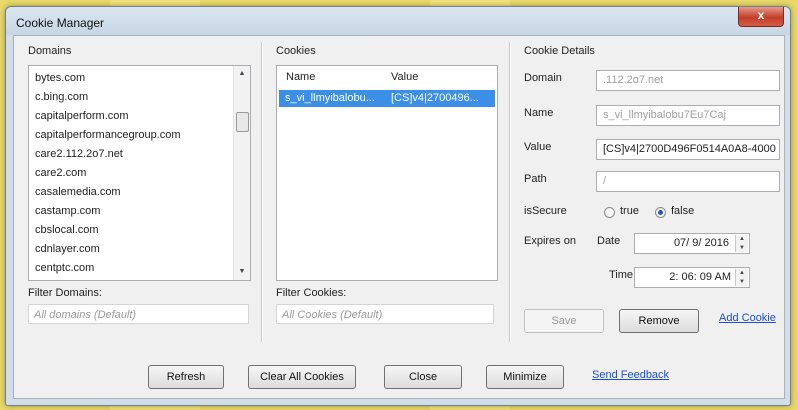 Image resolution: width=798 pixels, height=410 pixels. I want to click on clear-all-cookies-button: Clear All Cookies, so click(302, 377).